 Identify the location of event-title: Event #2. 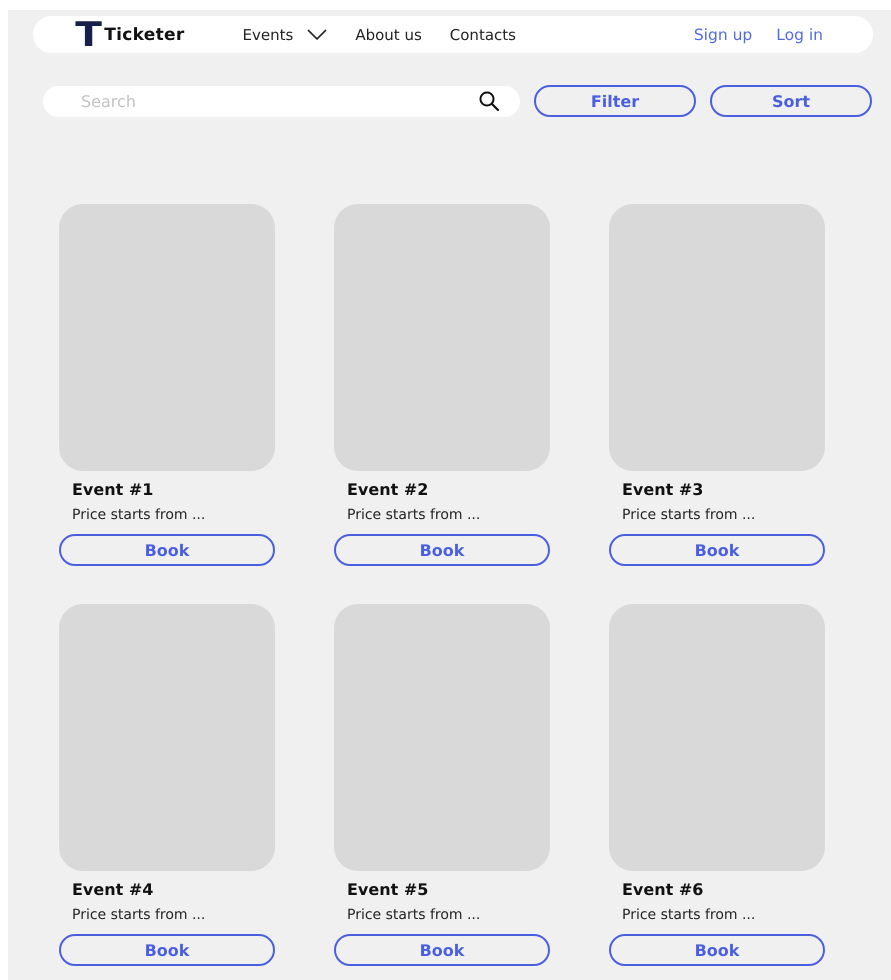
(388, 489).